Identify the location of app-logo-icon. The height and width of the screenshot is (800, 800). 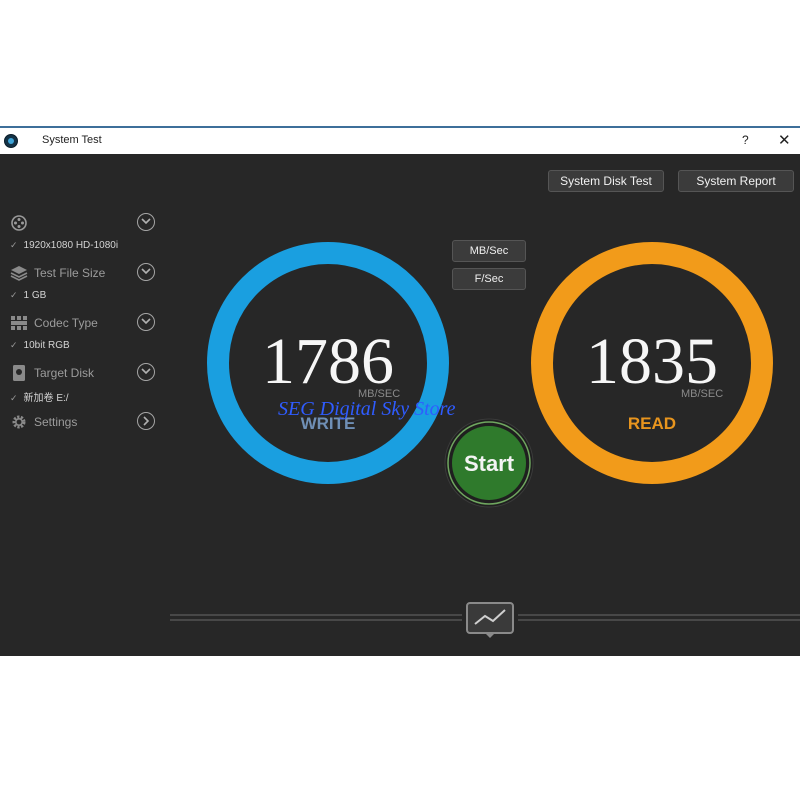
(11, 141).